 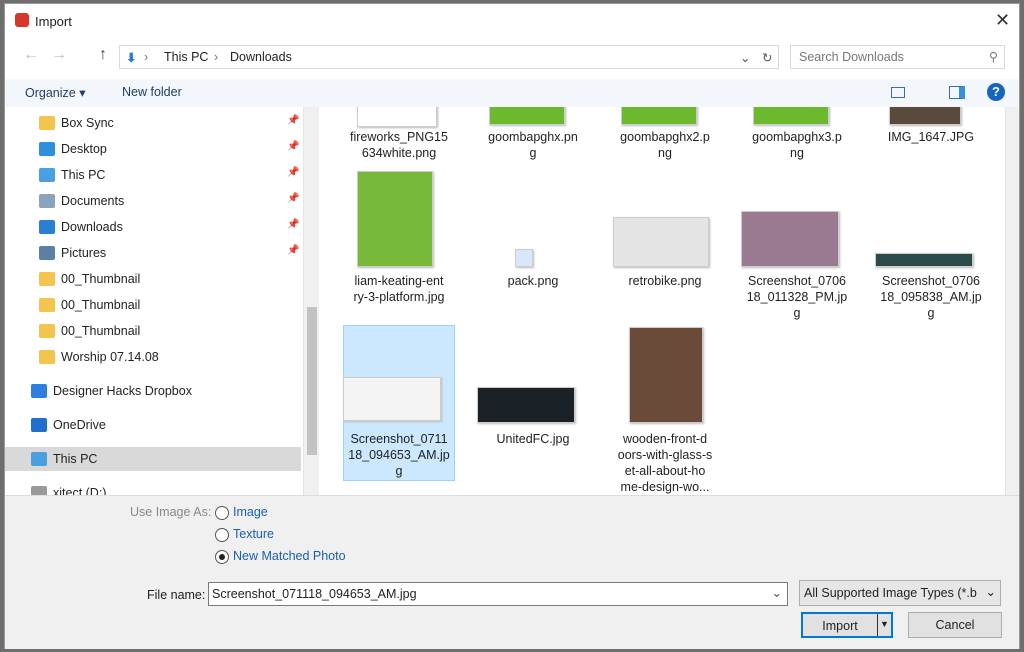 I want to click on new-folder-button: New folder, so click(x=152, y=92).